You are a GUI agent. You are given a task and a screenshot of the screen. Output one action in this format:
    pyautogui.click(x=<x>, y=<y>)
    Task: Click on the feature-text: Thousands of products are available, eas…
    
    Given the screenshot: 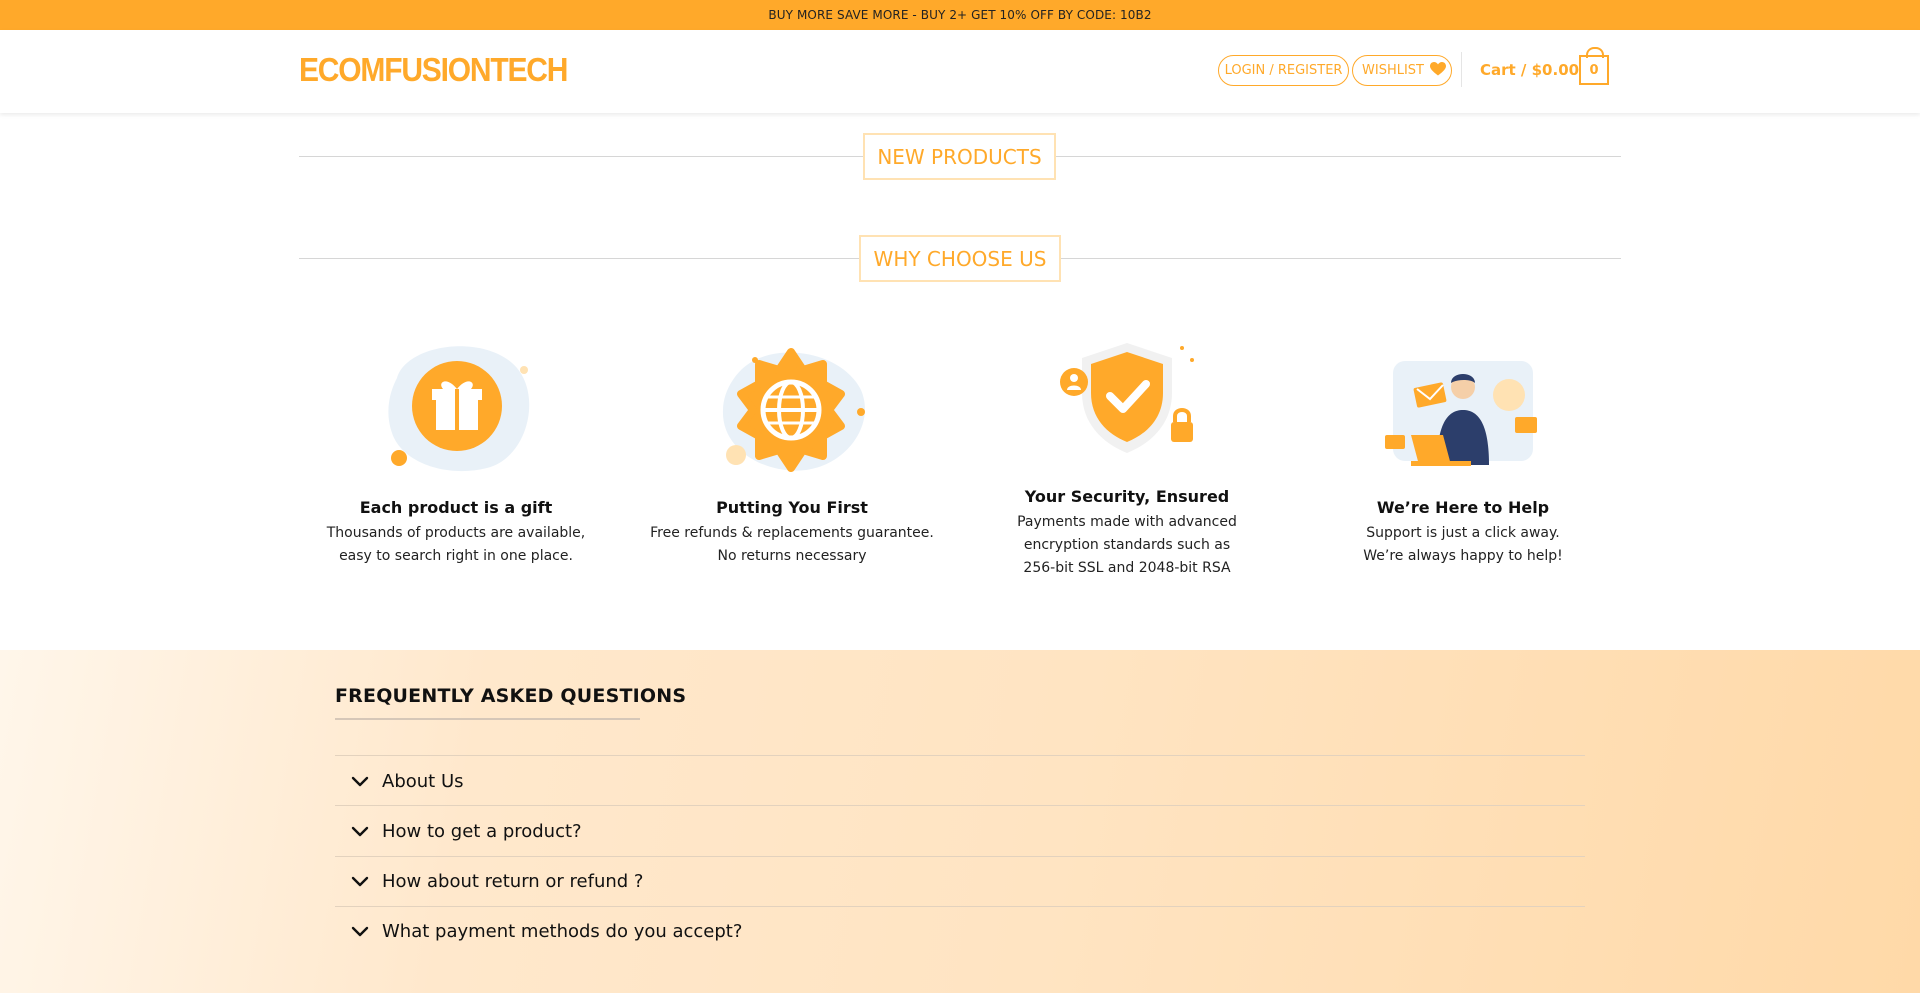 What is the action you would take?
    pyautogui.click(x=456, y=545)
    